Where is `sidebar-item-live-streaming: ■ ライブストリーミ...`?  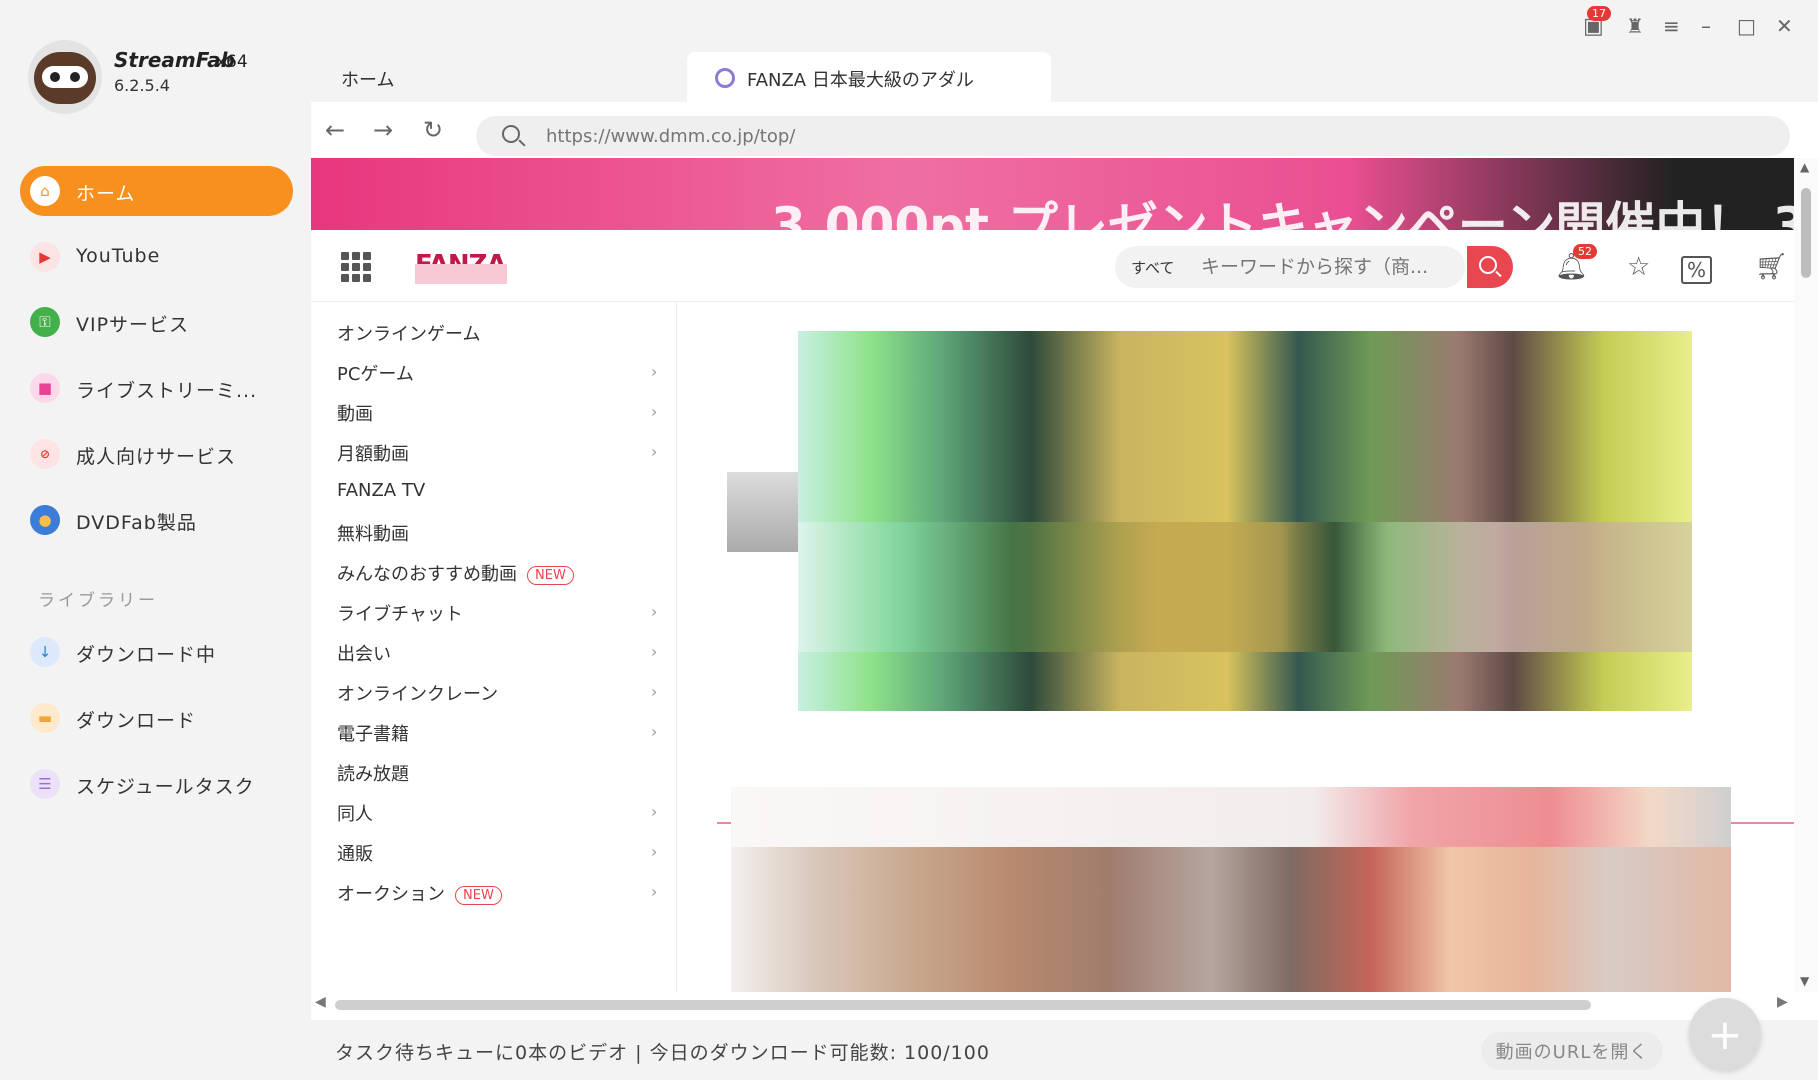
sidebar-item-live-streaming: ■ ライブストリーミ... is located at coordinates (156, 388).